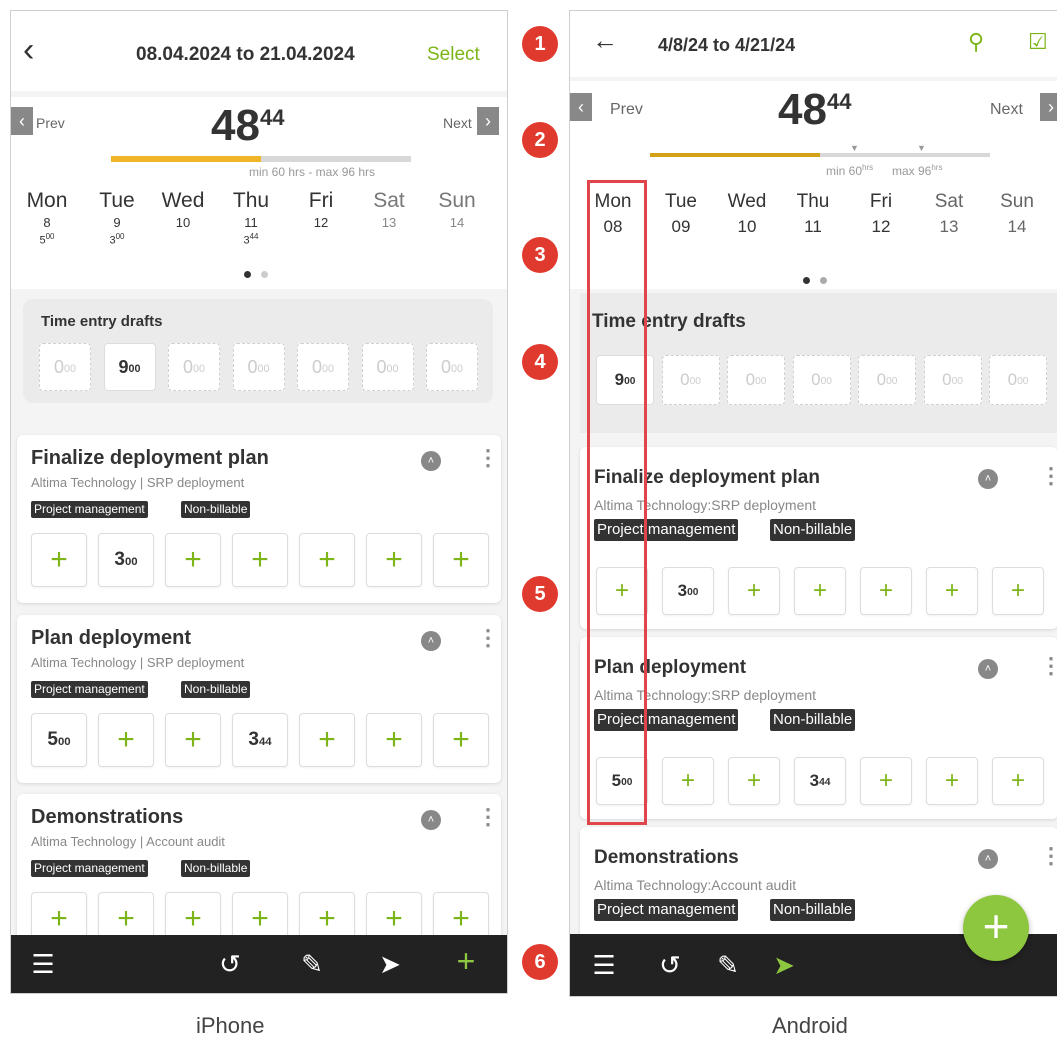 The width and height of the screenshot is (1057, 1041). What do you see at coordinates (949, 226) in the screenshot?
I see `day-date: 13` at bounding box center [949, 226].